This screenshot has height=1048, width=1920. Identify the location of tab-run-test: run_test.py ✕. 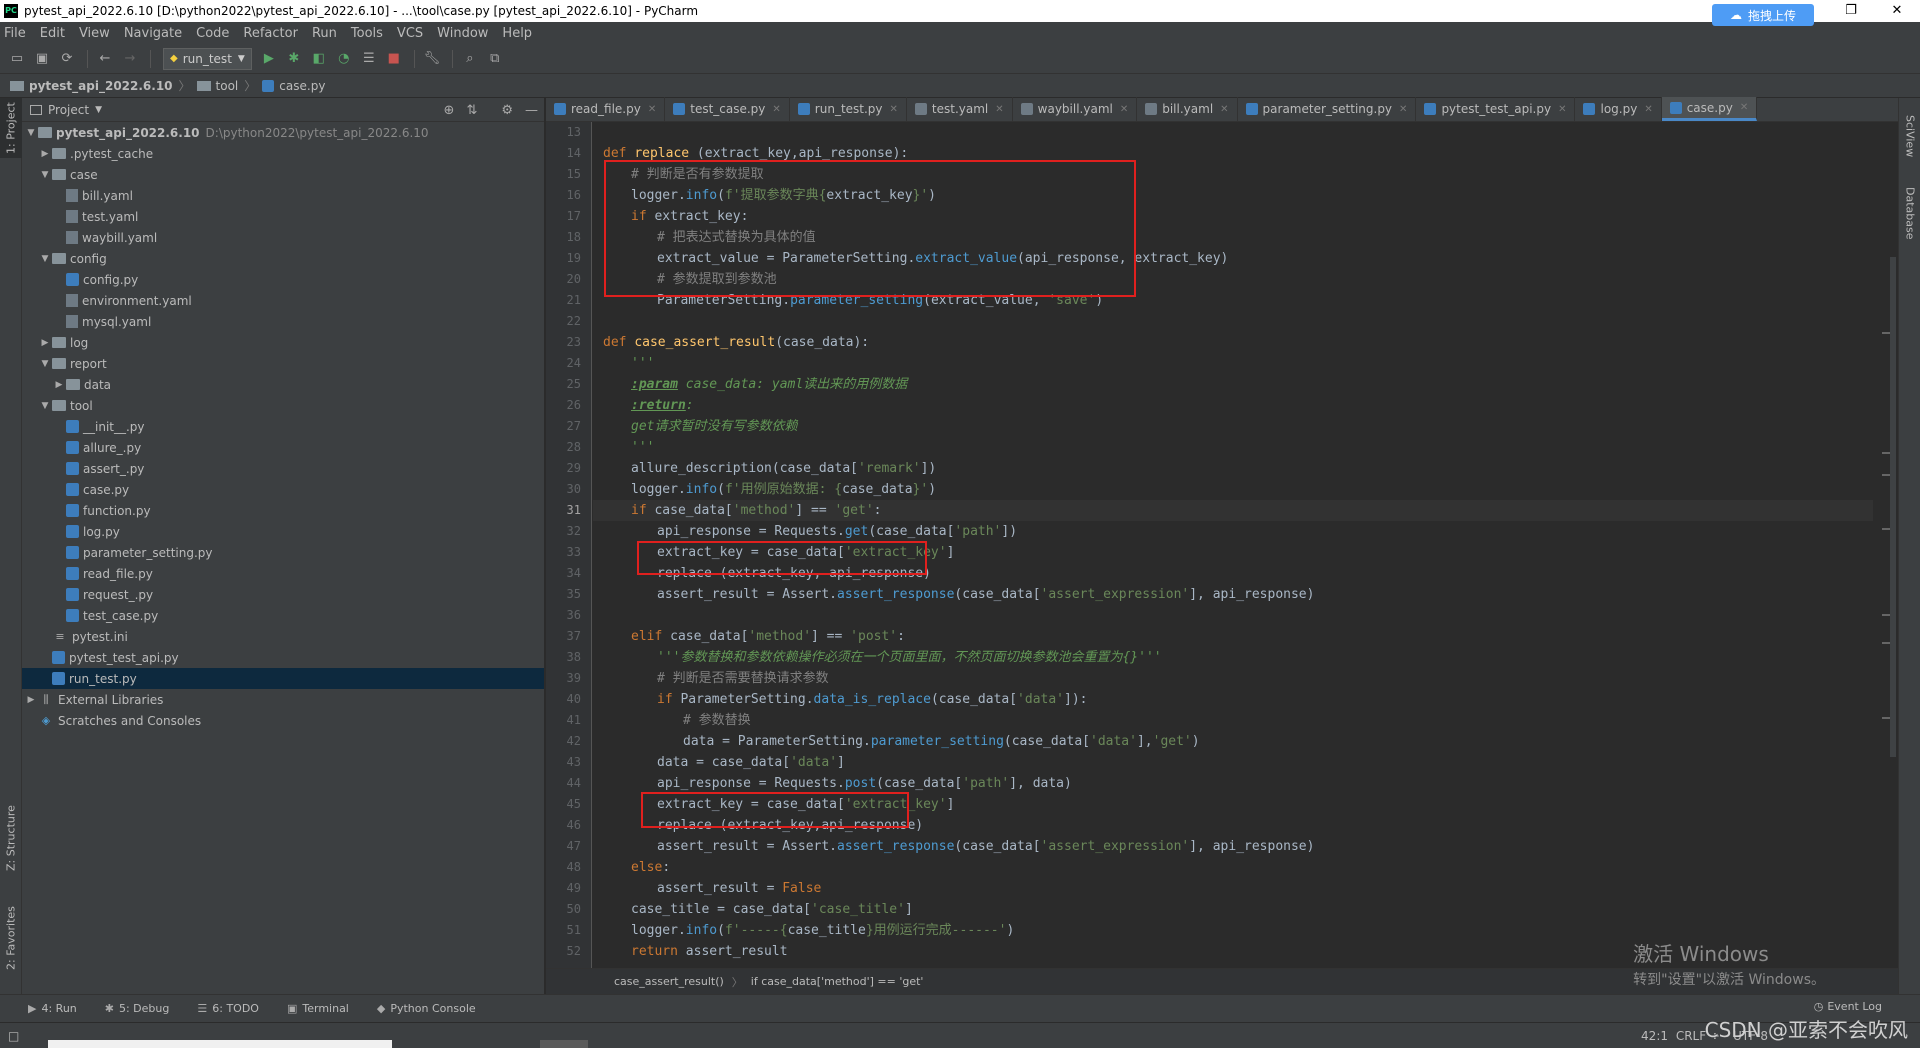
(848, 109).